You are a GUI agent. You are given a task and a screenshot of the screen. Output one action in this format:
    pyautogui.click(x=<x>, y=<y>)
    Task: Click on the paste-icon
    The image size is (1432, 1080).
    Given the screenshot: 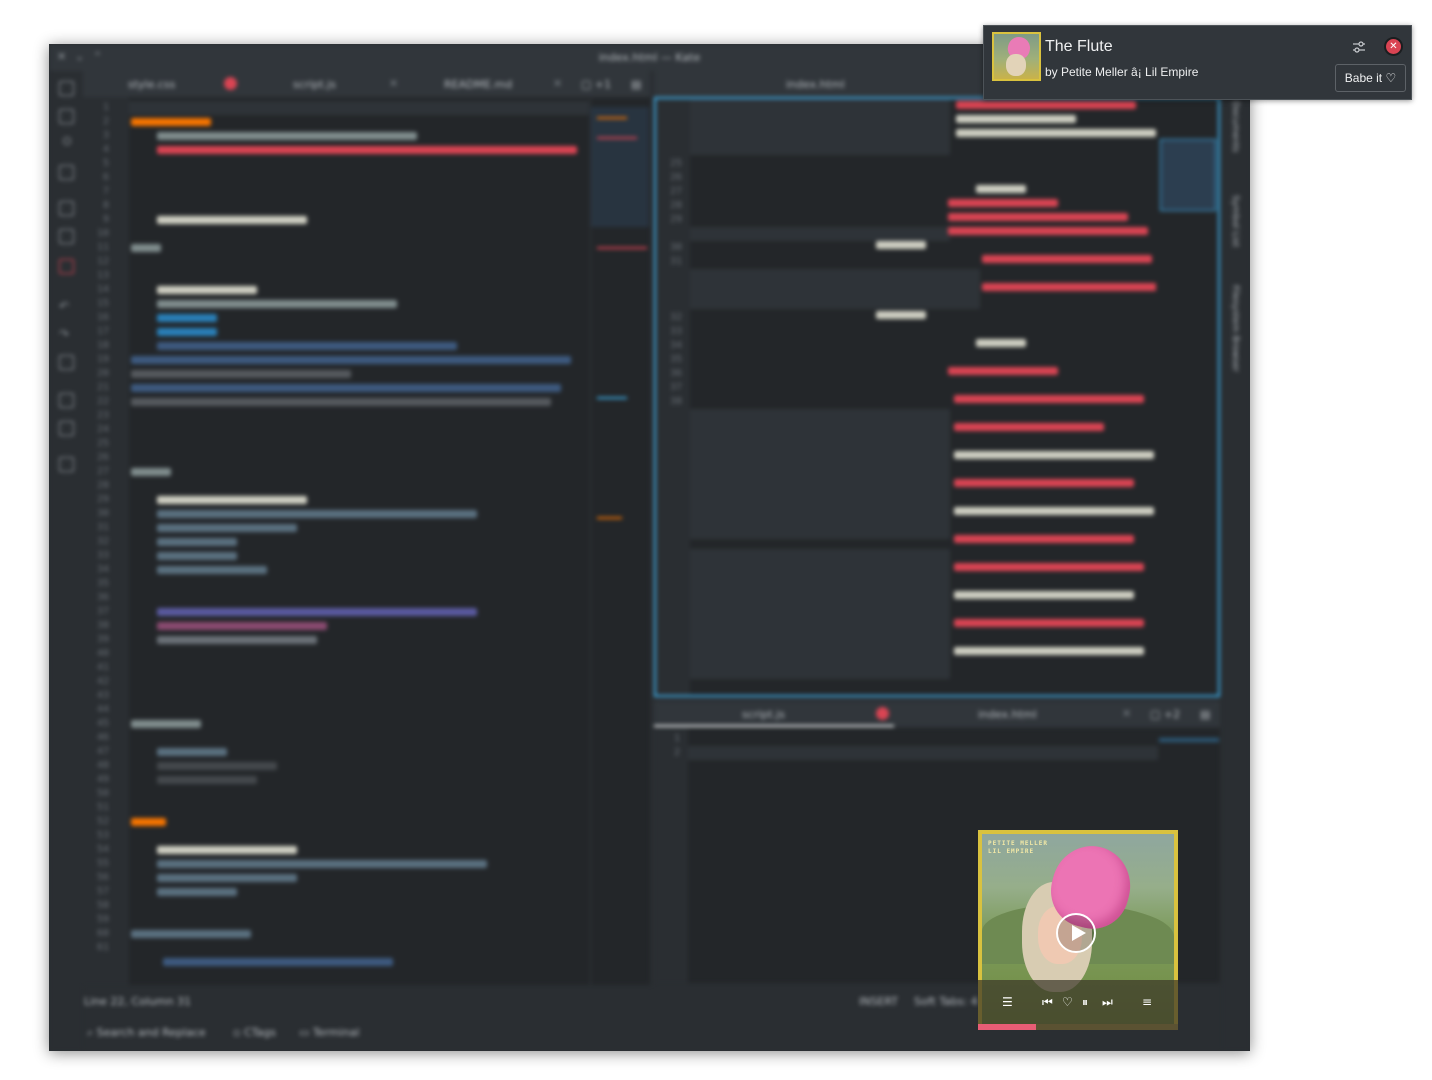 What is the action you would take?
    pyautogui.click(x=66, y=428)
    